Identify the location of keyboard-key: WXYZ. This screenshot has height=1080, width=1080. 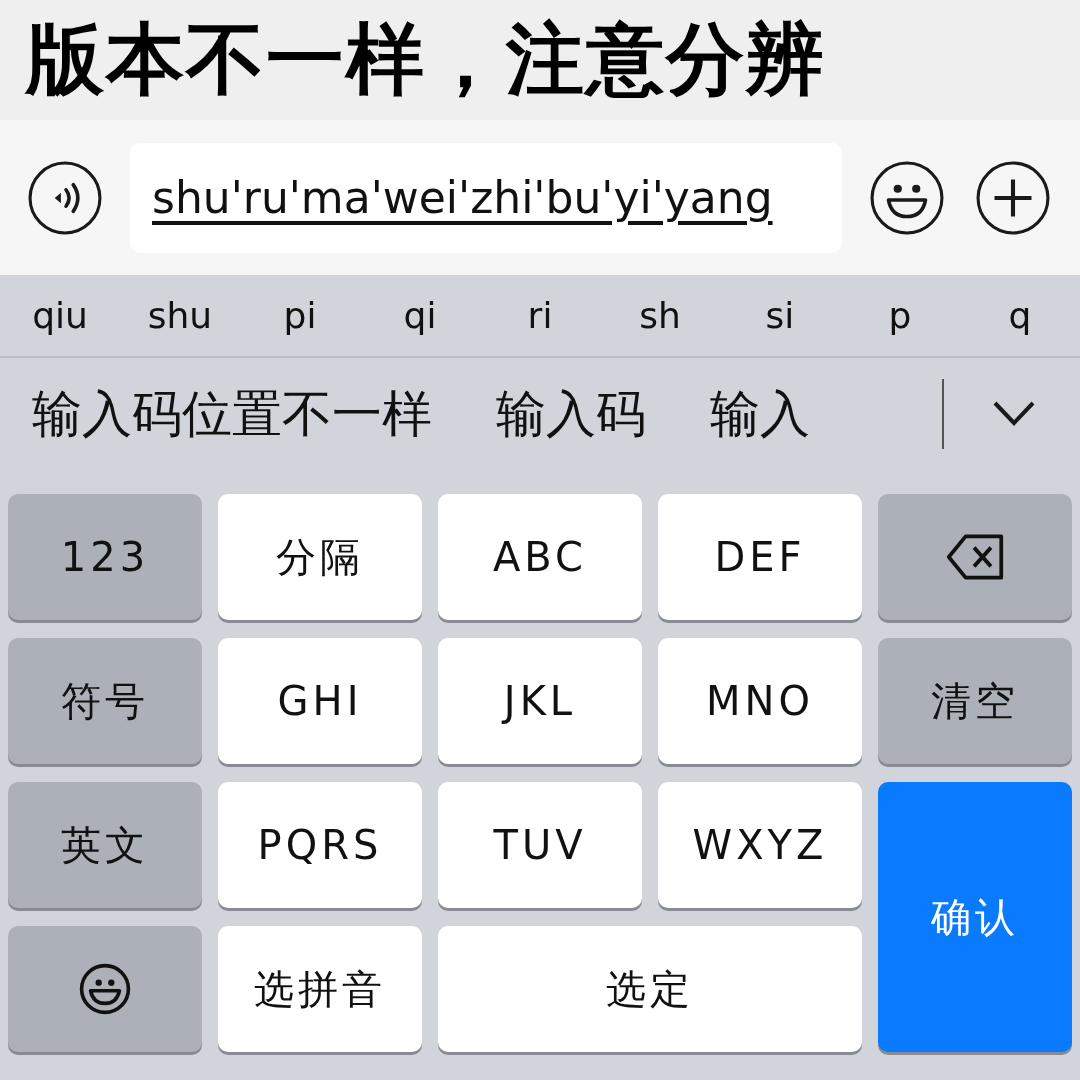
(760, 845).